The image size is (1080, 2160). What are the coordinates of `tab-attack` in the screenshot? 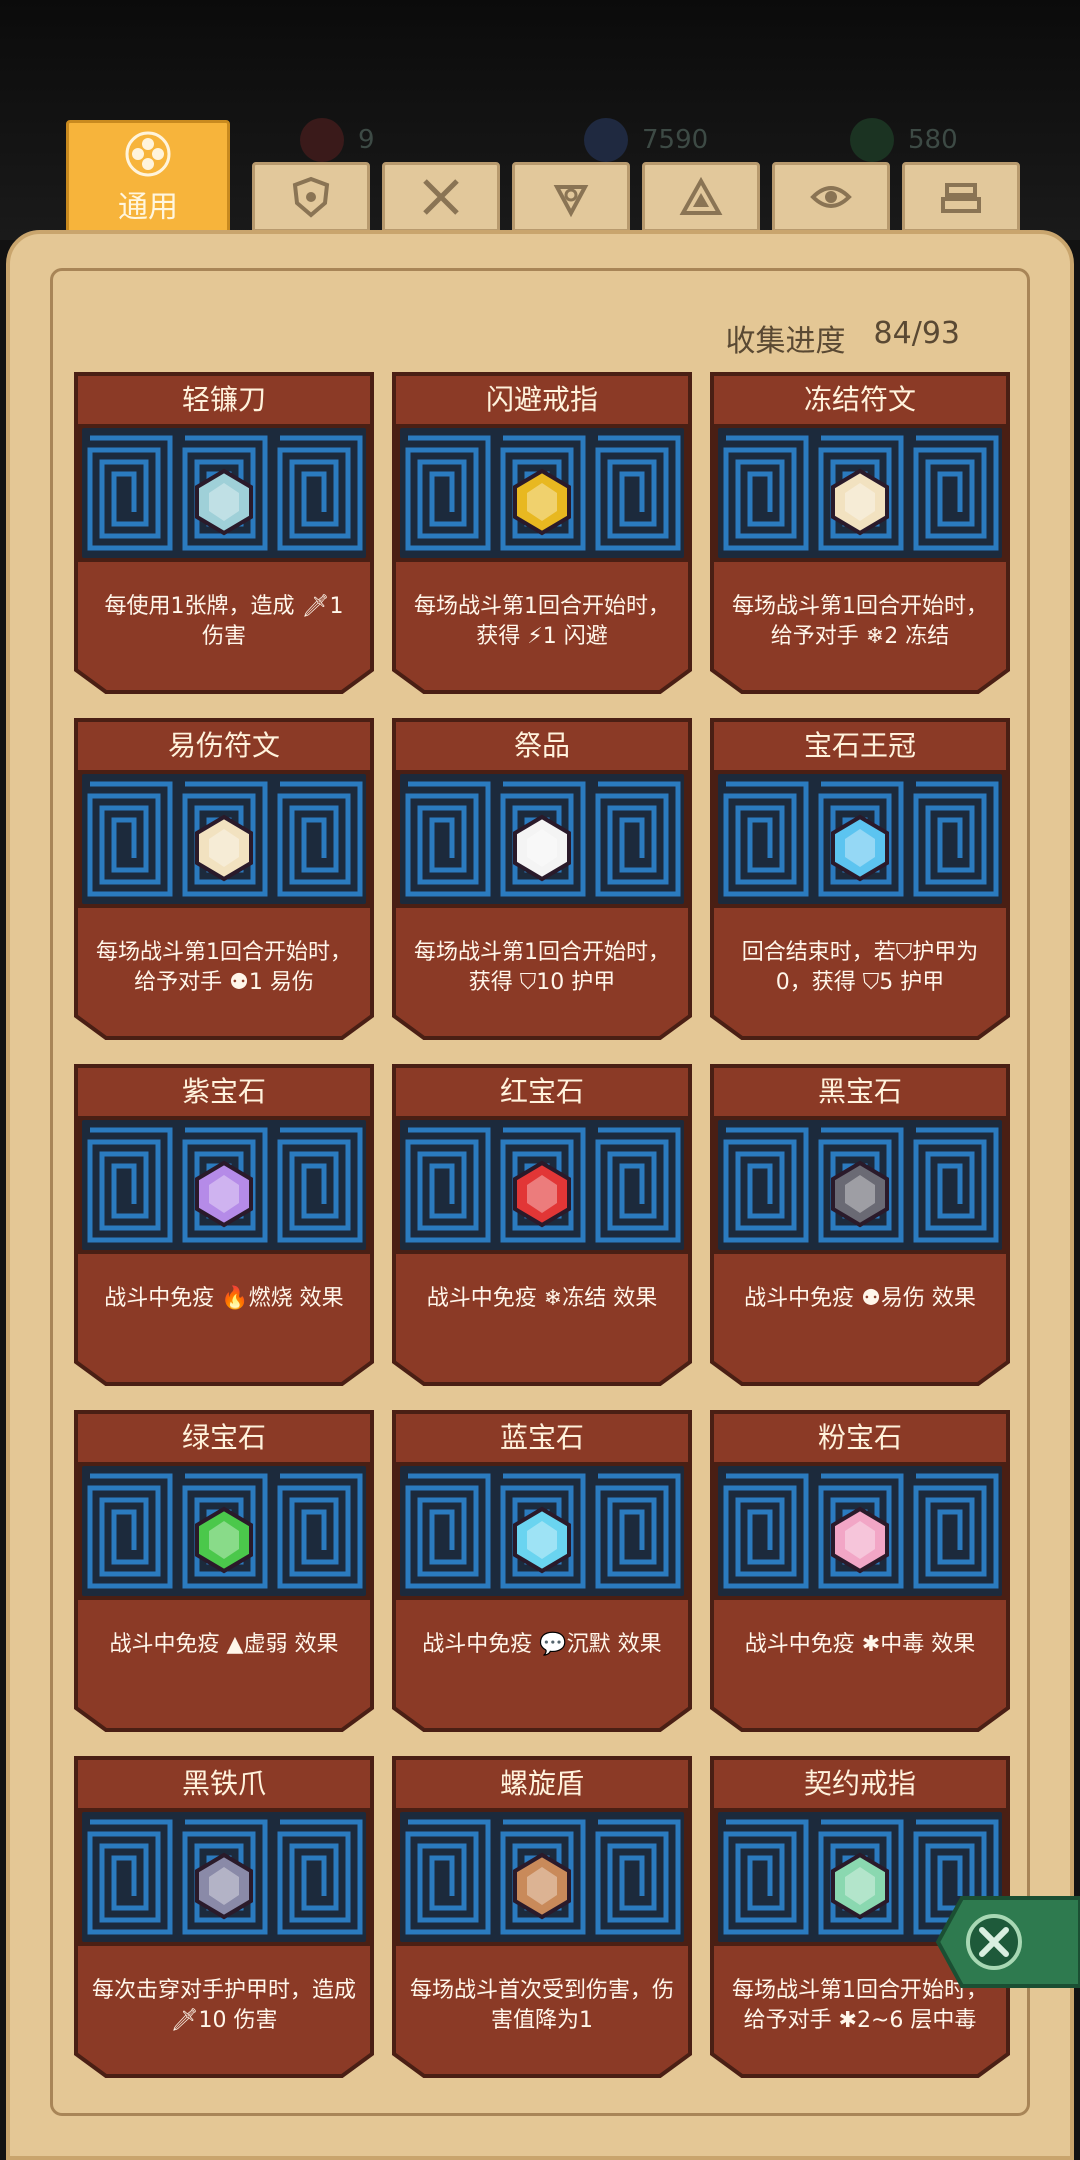 It's located at (441, 197).